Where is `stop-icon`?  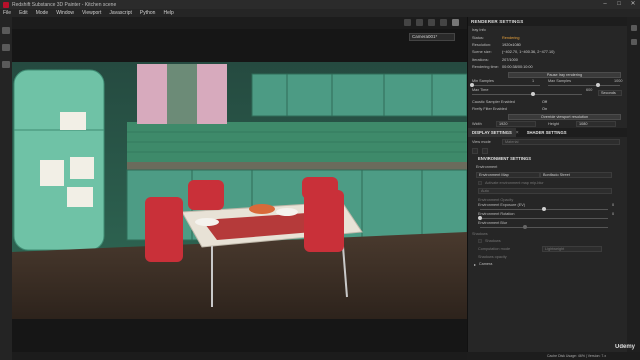
stop-icon is located at coordinates (419, 22).